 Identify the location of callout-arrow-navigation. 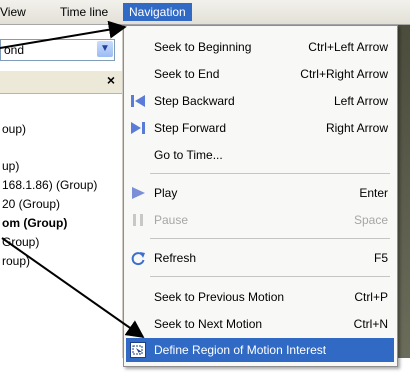
(63, 34).